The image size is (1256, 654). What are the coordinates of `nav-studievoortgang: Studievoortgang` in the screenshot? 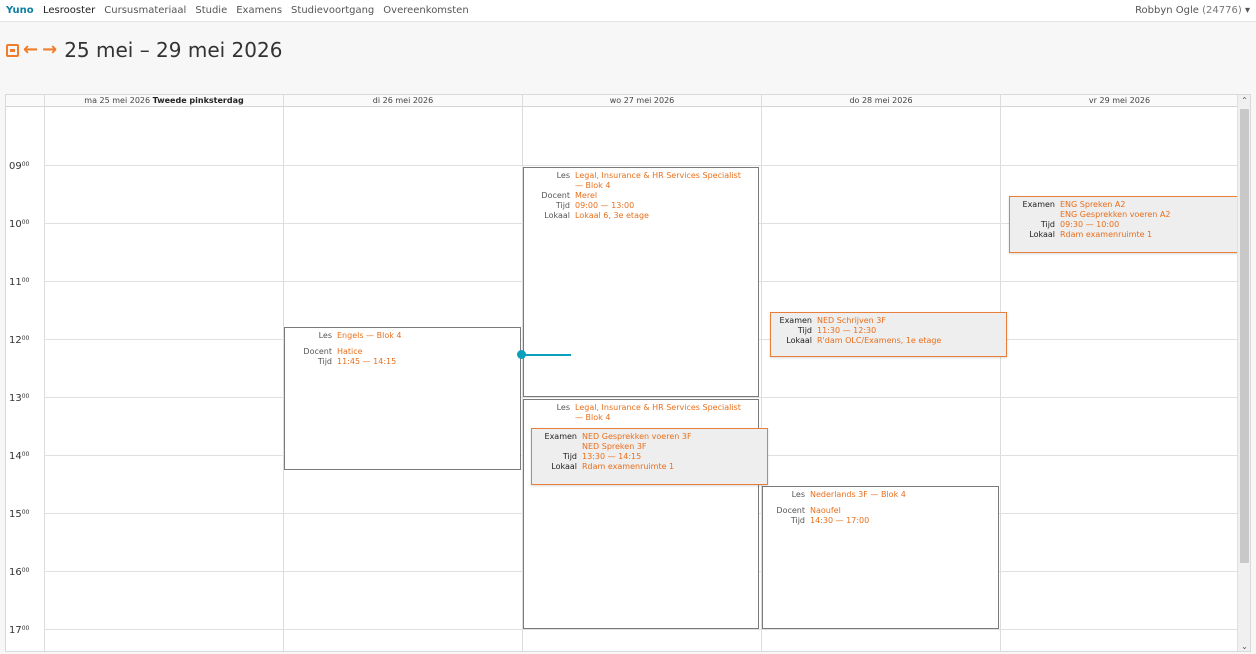 It's located at (332, 10).